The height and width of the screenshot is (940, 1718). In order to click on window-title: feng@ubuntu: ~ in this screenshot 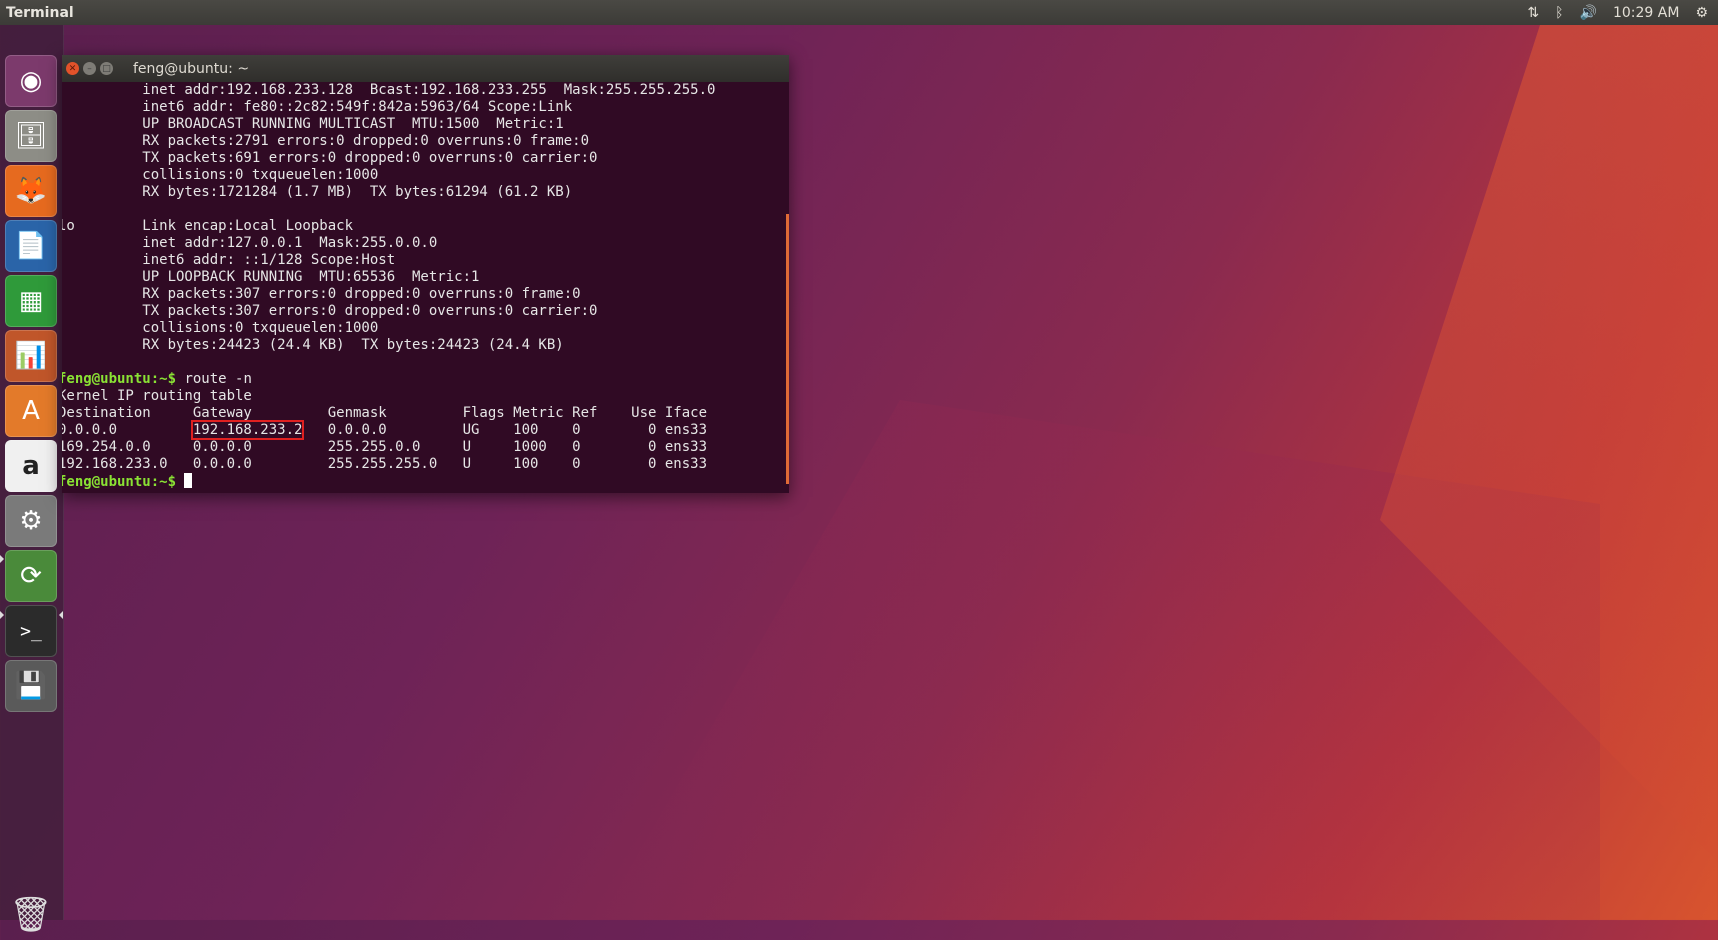, I will do `click(191, 68)`.